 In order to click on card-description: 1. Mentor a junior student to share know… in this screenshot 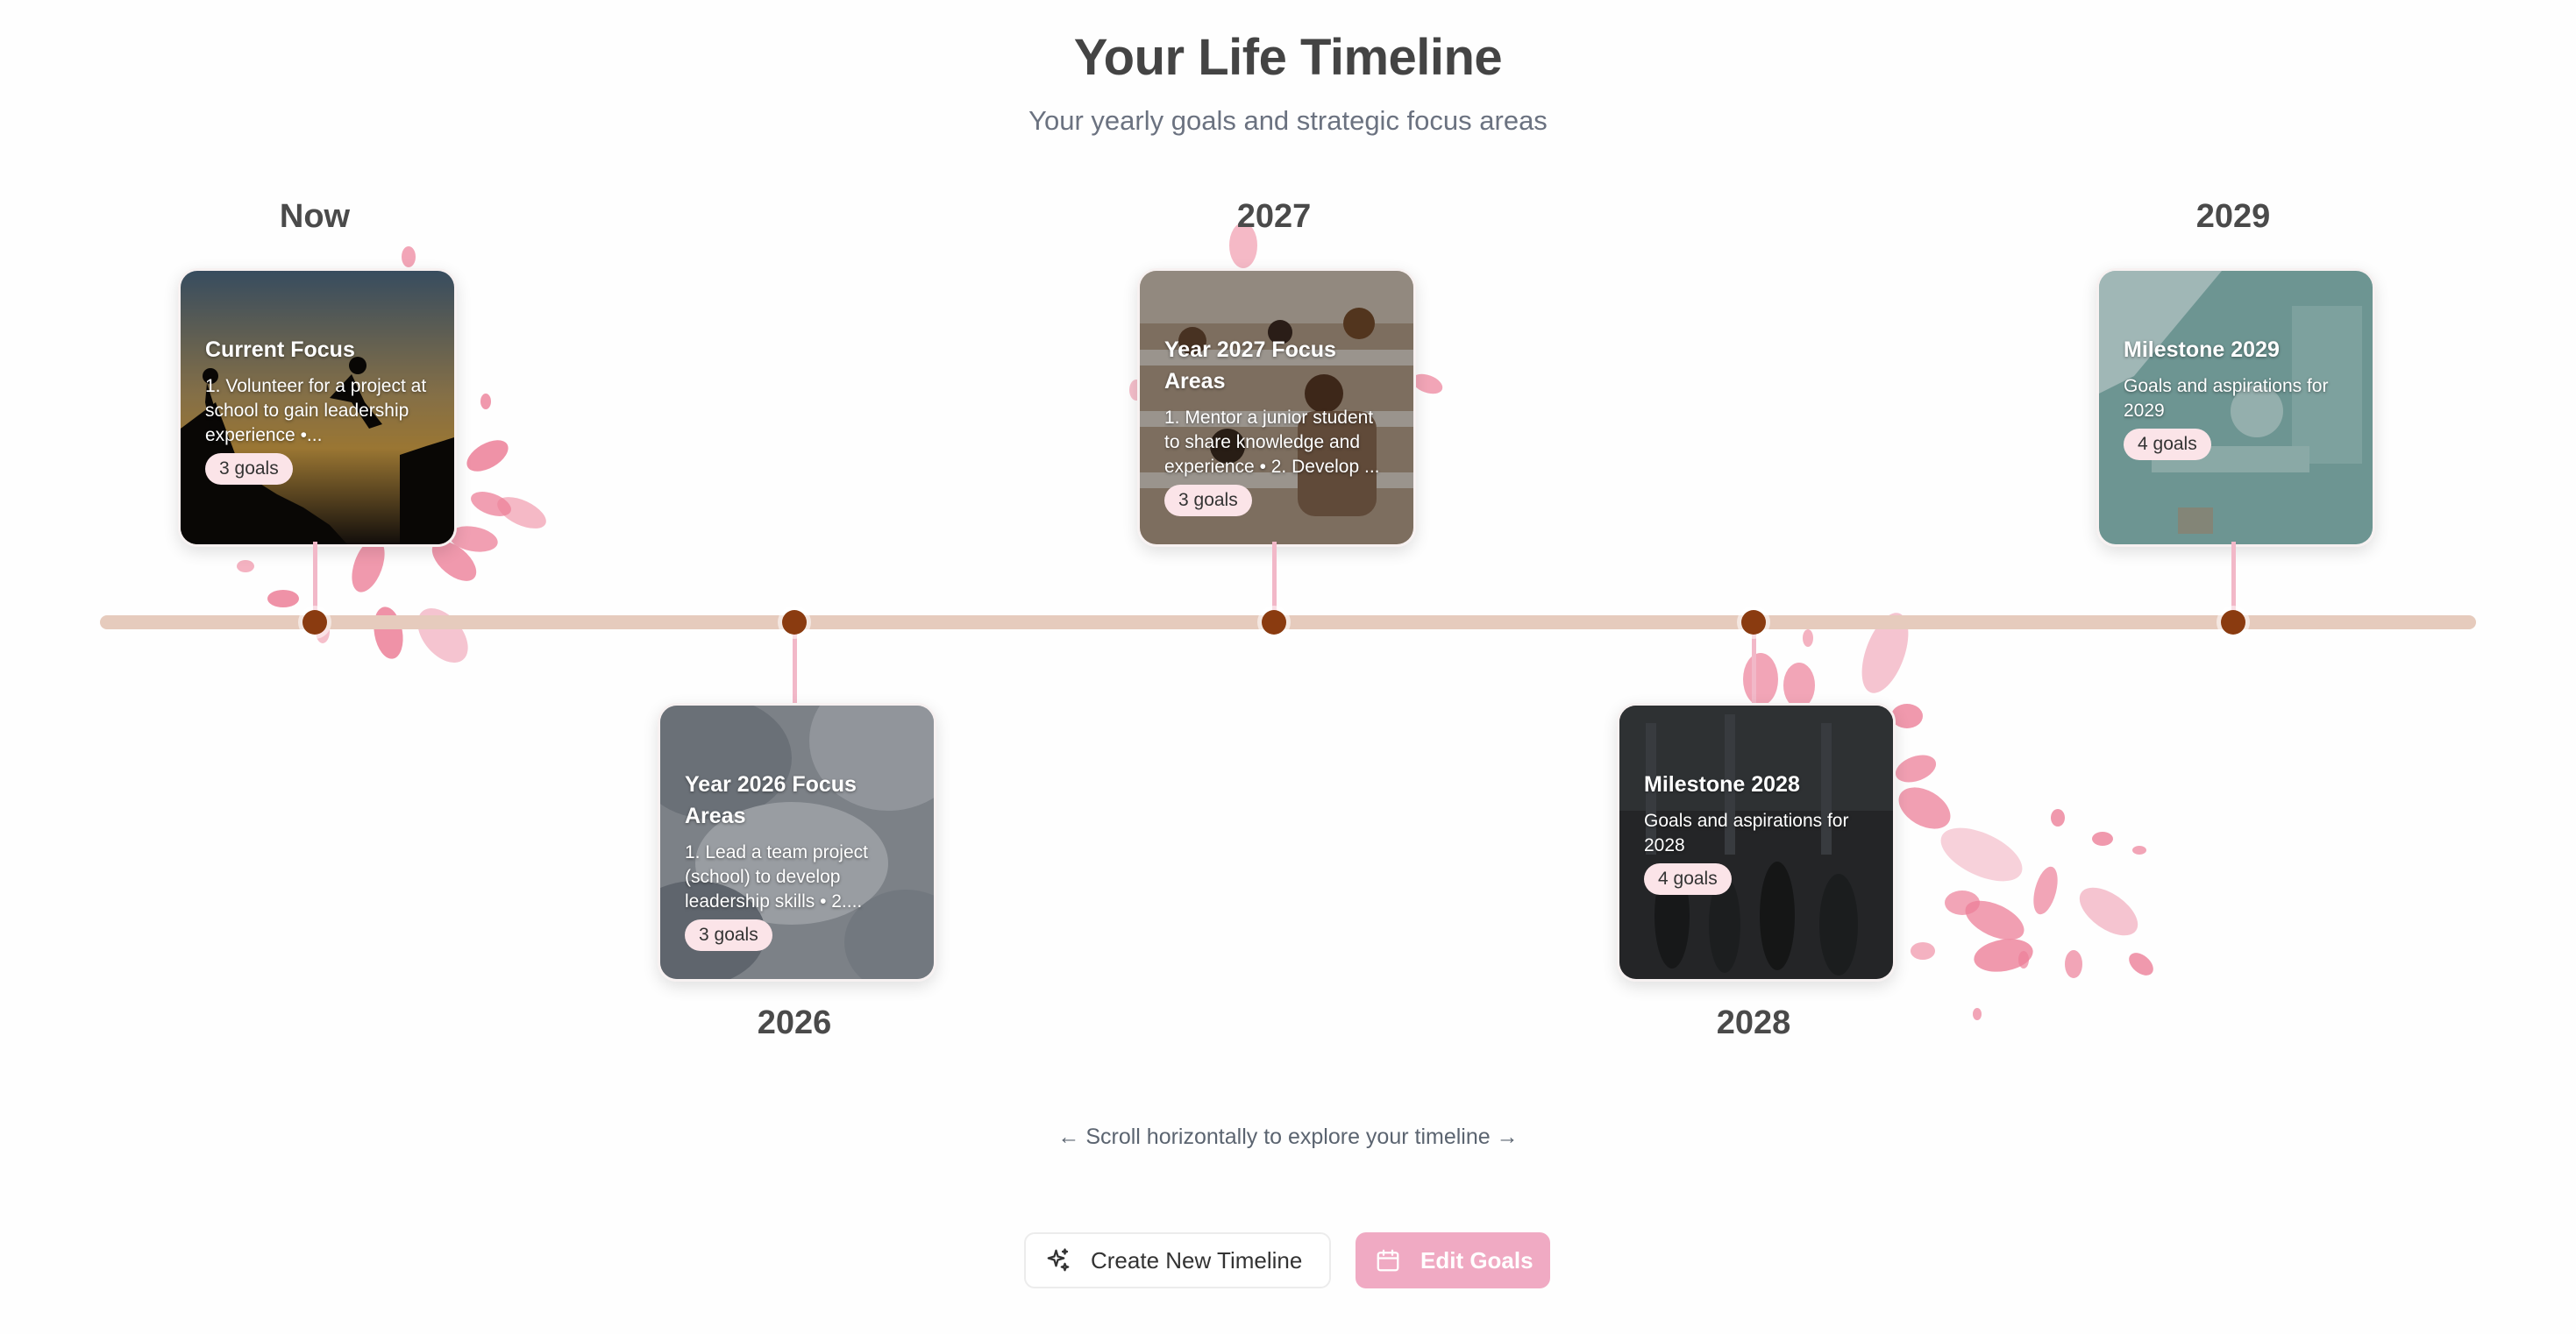, I will do `click(1272, 442)`.